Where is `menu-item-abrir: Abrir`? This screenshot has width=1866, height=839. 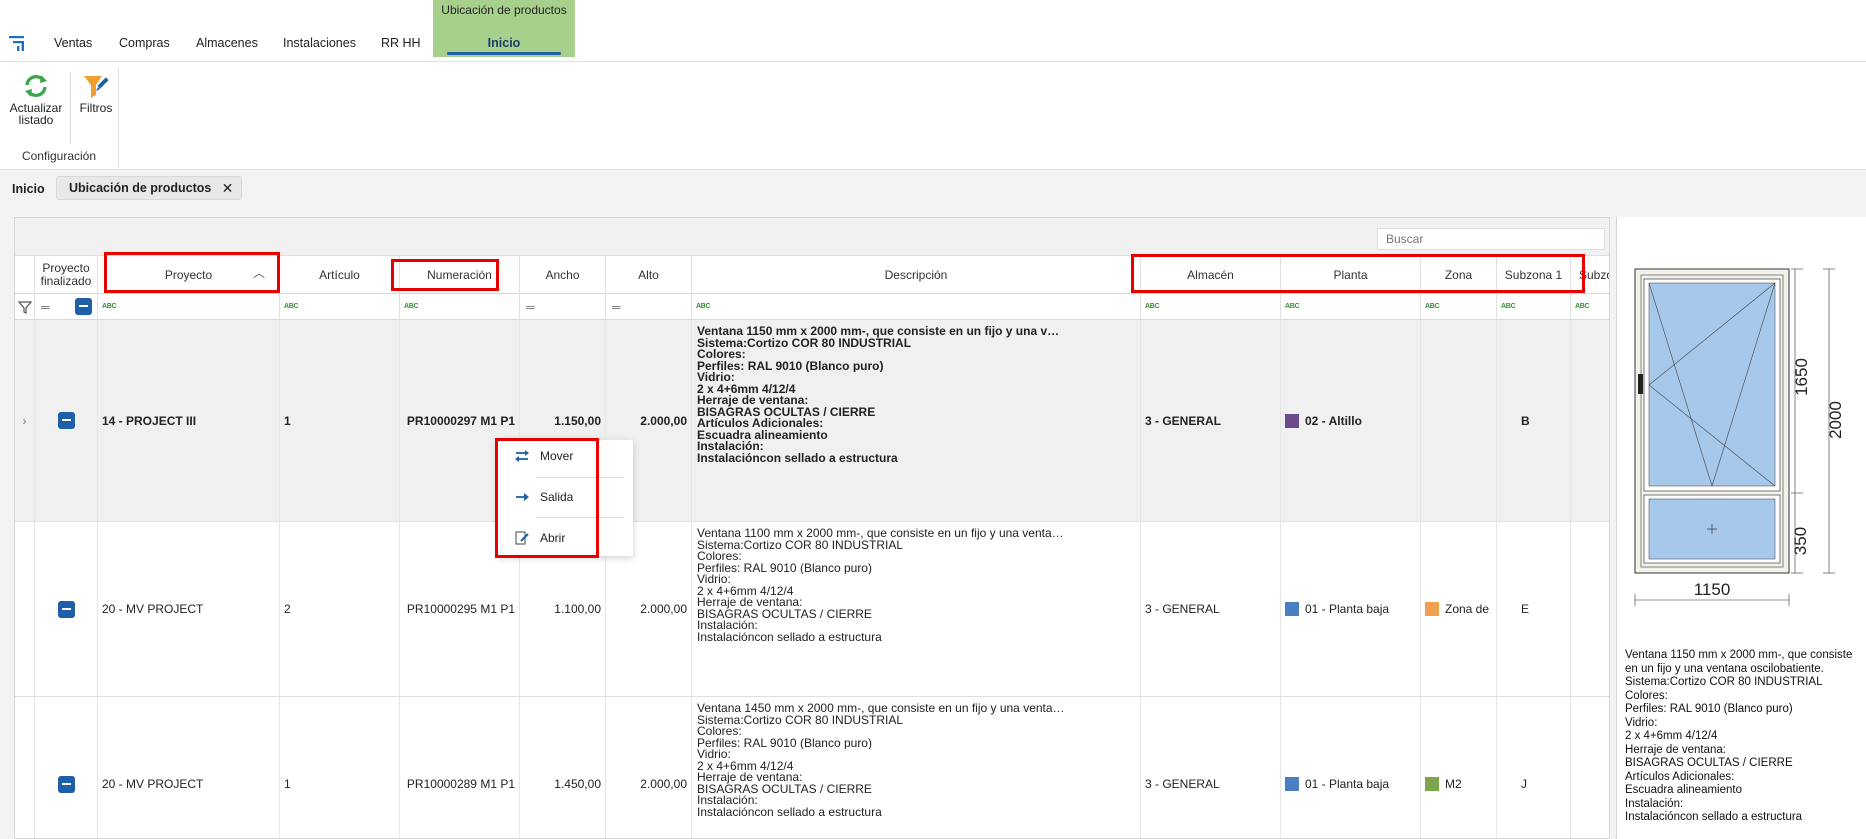
menu-item-abrir: Abrir is located at coordinates (566, 538).